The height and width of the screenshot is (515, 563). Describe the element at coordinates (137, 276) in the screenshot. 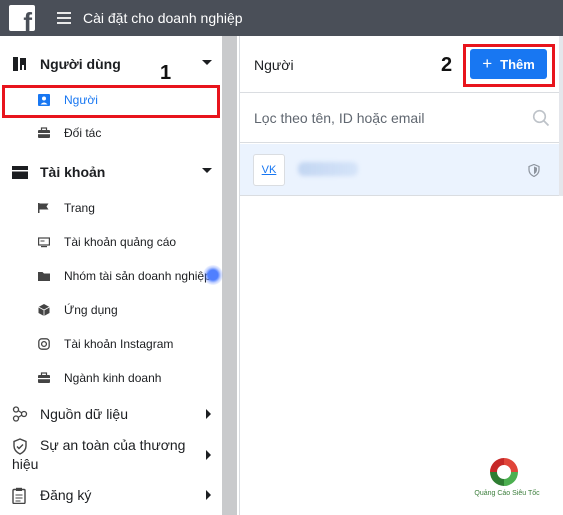

I see `sidebar-item-business-asset-groups-label: Nhóm tài sản doanh nghiệp` at that location.